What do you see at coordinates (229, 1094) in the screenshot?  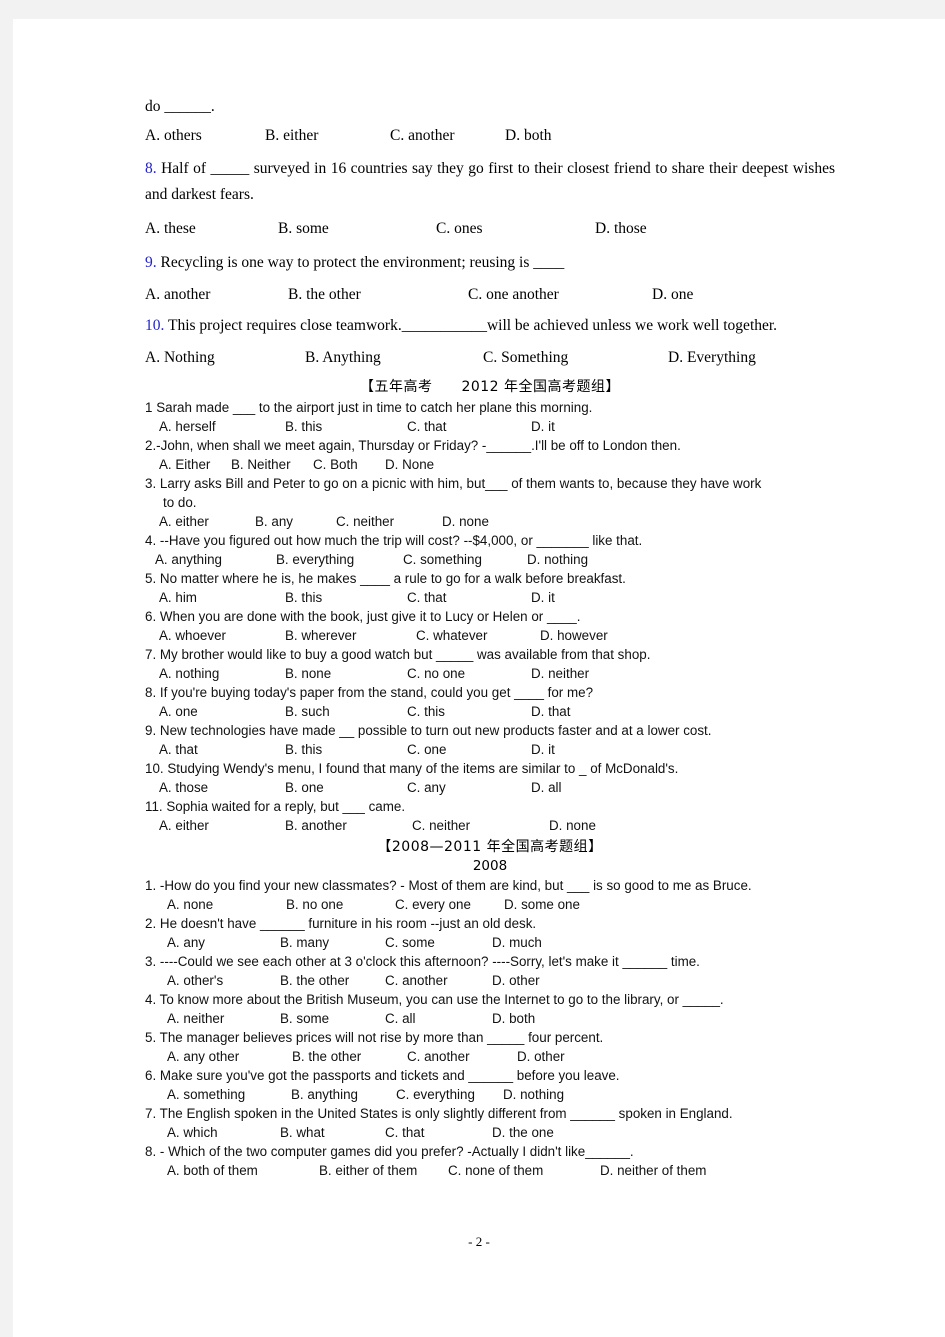 I see `option-a: A. something` at bounding box center [229, 1094].